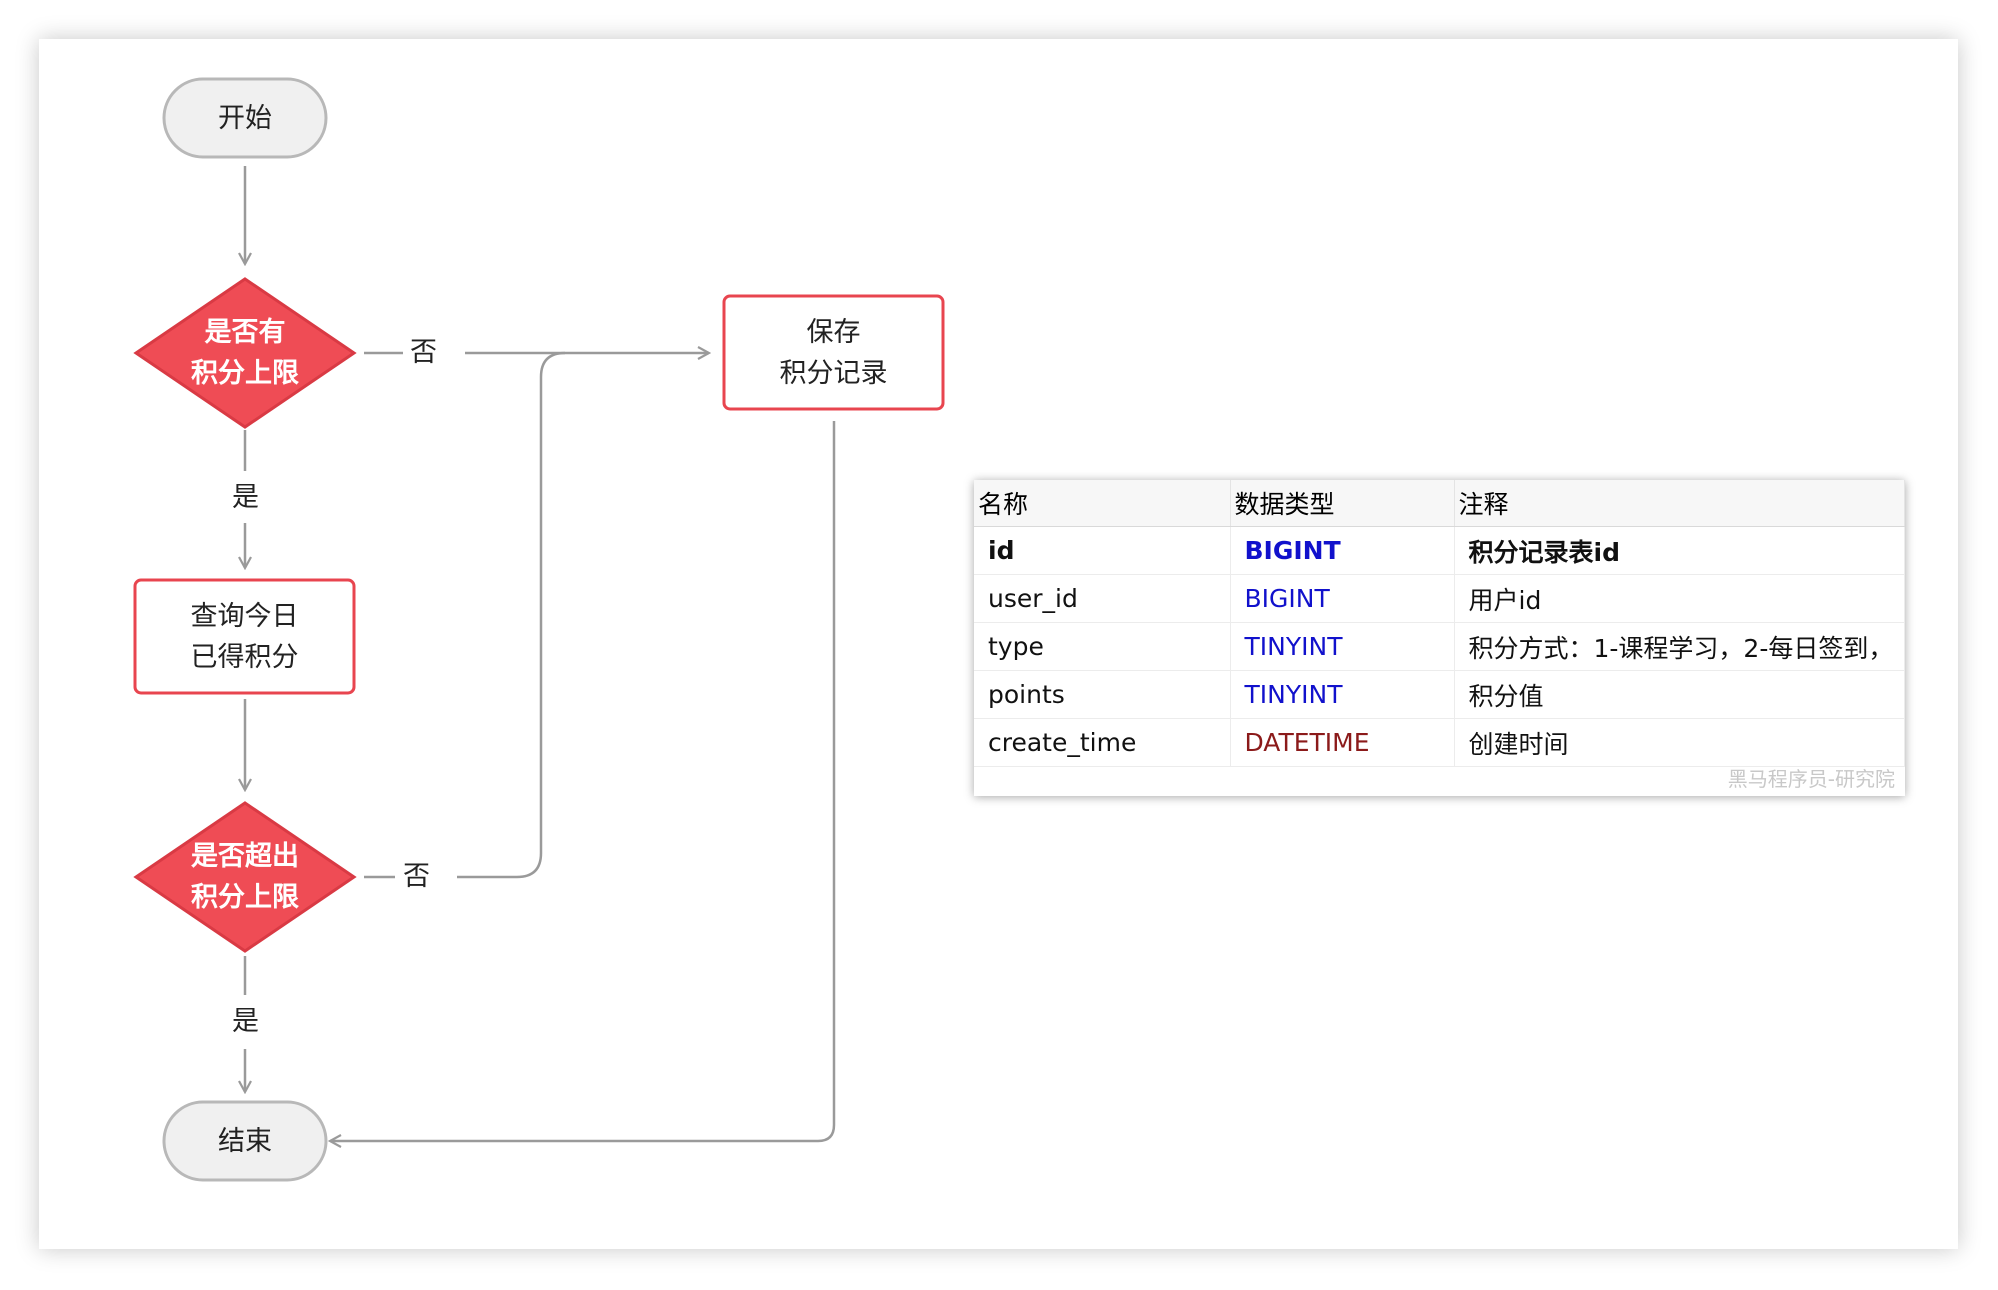 This screenshot has width=1998, height=1290. What do you see at coordinates (1342, 503) in the screenshot?
I see `header-datatype: 数据类型` at bounding box center [1342, 503].